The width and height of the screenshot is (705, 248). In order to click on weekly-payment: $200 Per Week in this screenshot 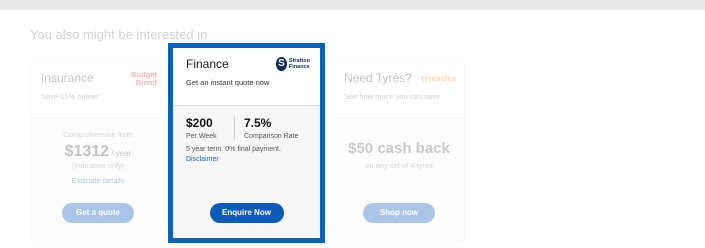, I will do `click(210, 128)`.